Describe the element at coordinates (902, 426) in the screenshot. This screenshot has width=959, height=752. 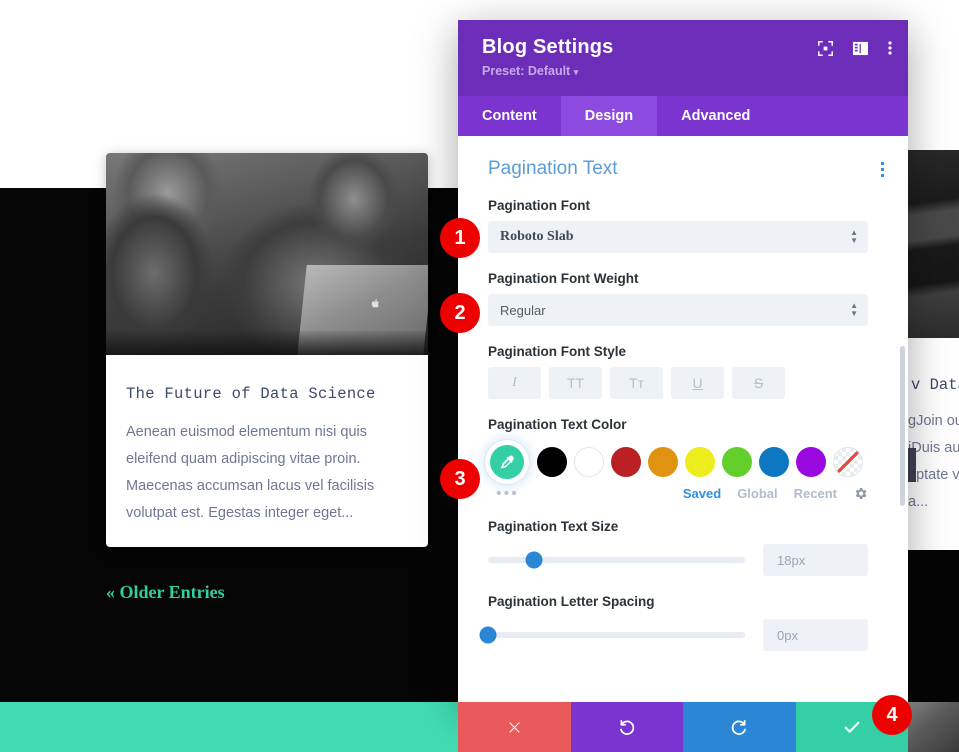
I see `panel-scrollbar` at that location.